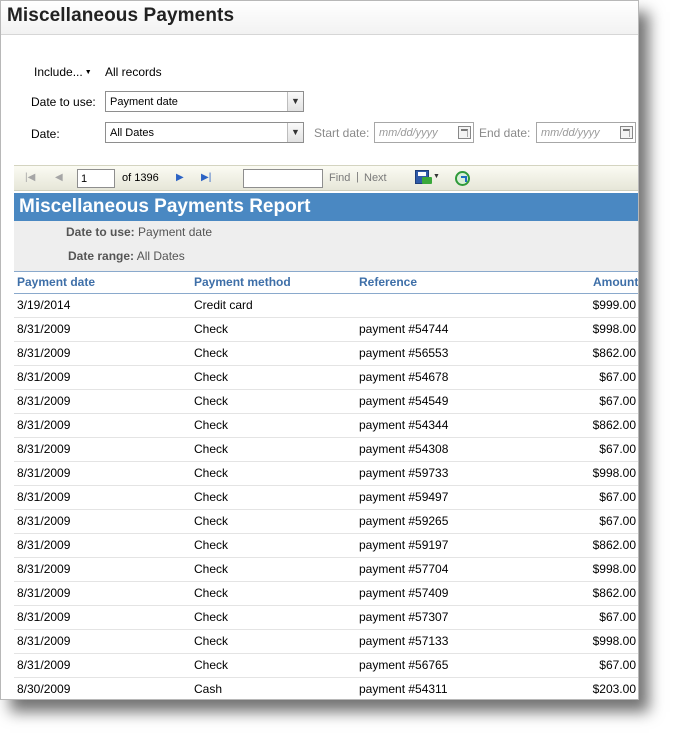  Describe the element at coordinates (96, 178) in the screenshot. I see `current-page-input` at that location.